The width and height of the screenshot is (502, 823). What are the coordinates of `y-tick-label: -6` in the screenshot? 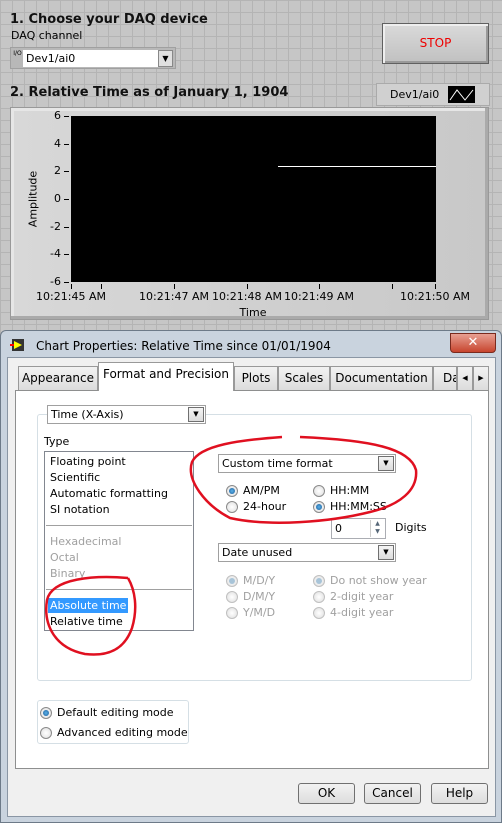 It's located at (55, 281).